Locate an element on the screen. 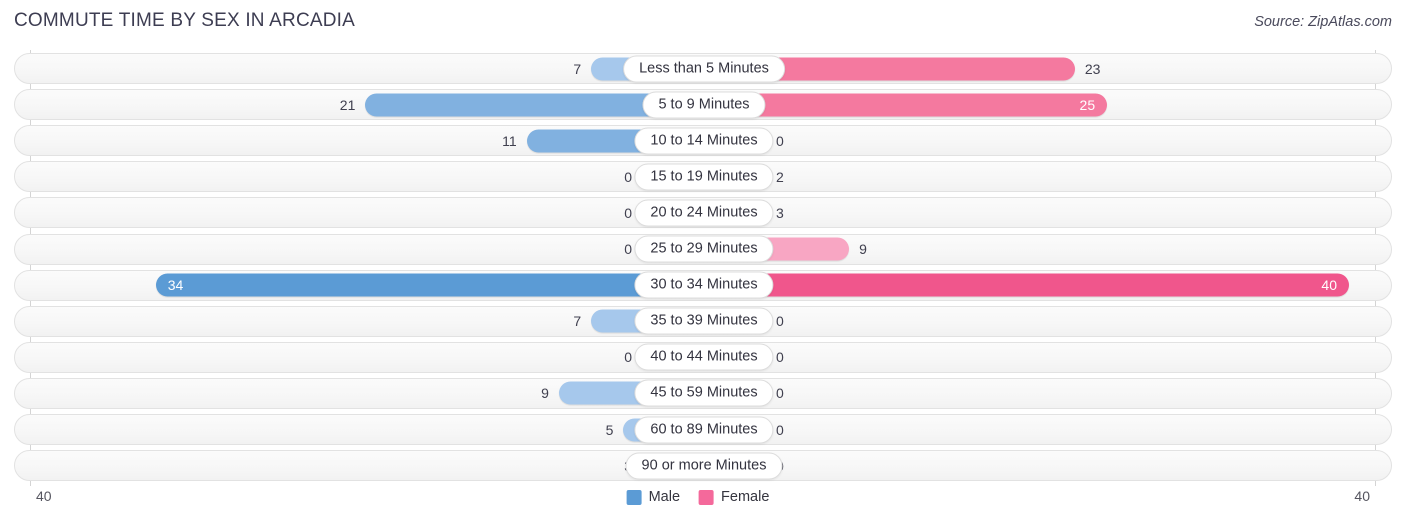  chart-row: 34 40 30 to 34 Minutes is located at coordinates (703, 285).